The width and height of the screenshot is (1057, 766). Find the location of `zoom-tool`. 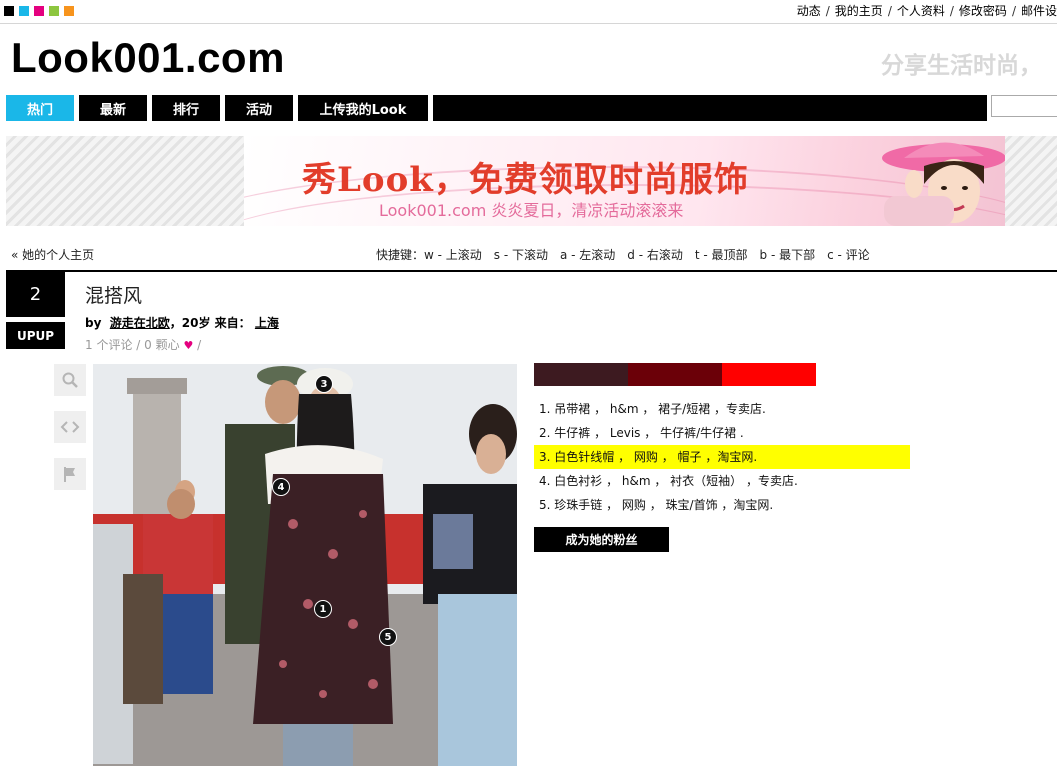

zoom-tool is located at coordinates (70, 380).